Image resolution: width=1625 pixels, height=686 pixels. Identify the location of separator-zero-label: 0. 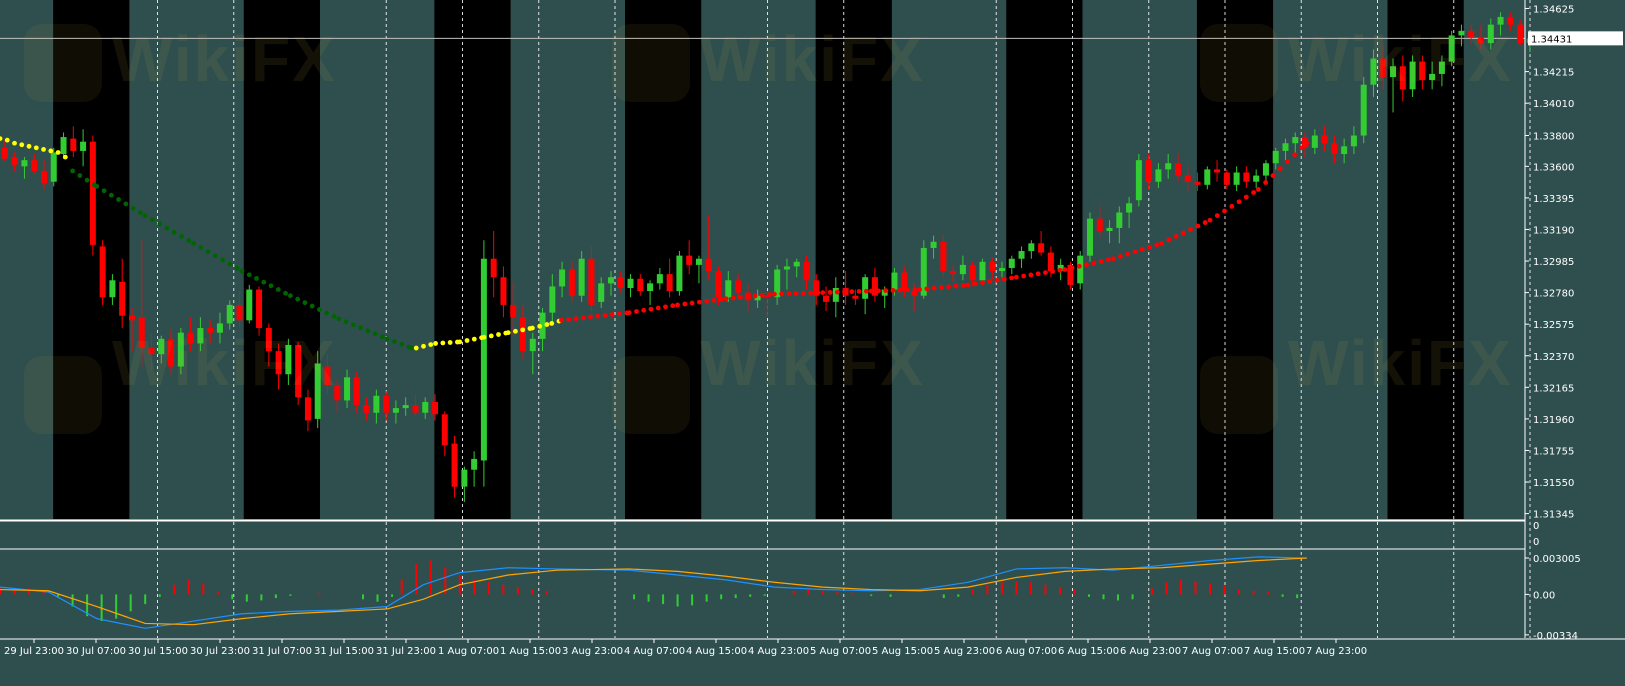
(1536, 542).